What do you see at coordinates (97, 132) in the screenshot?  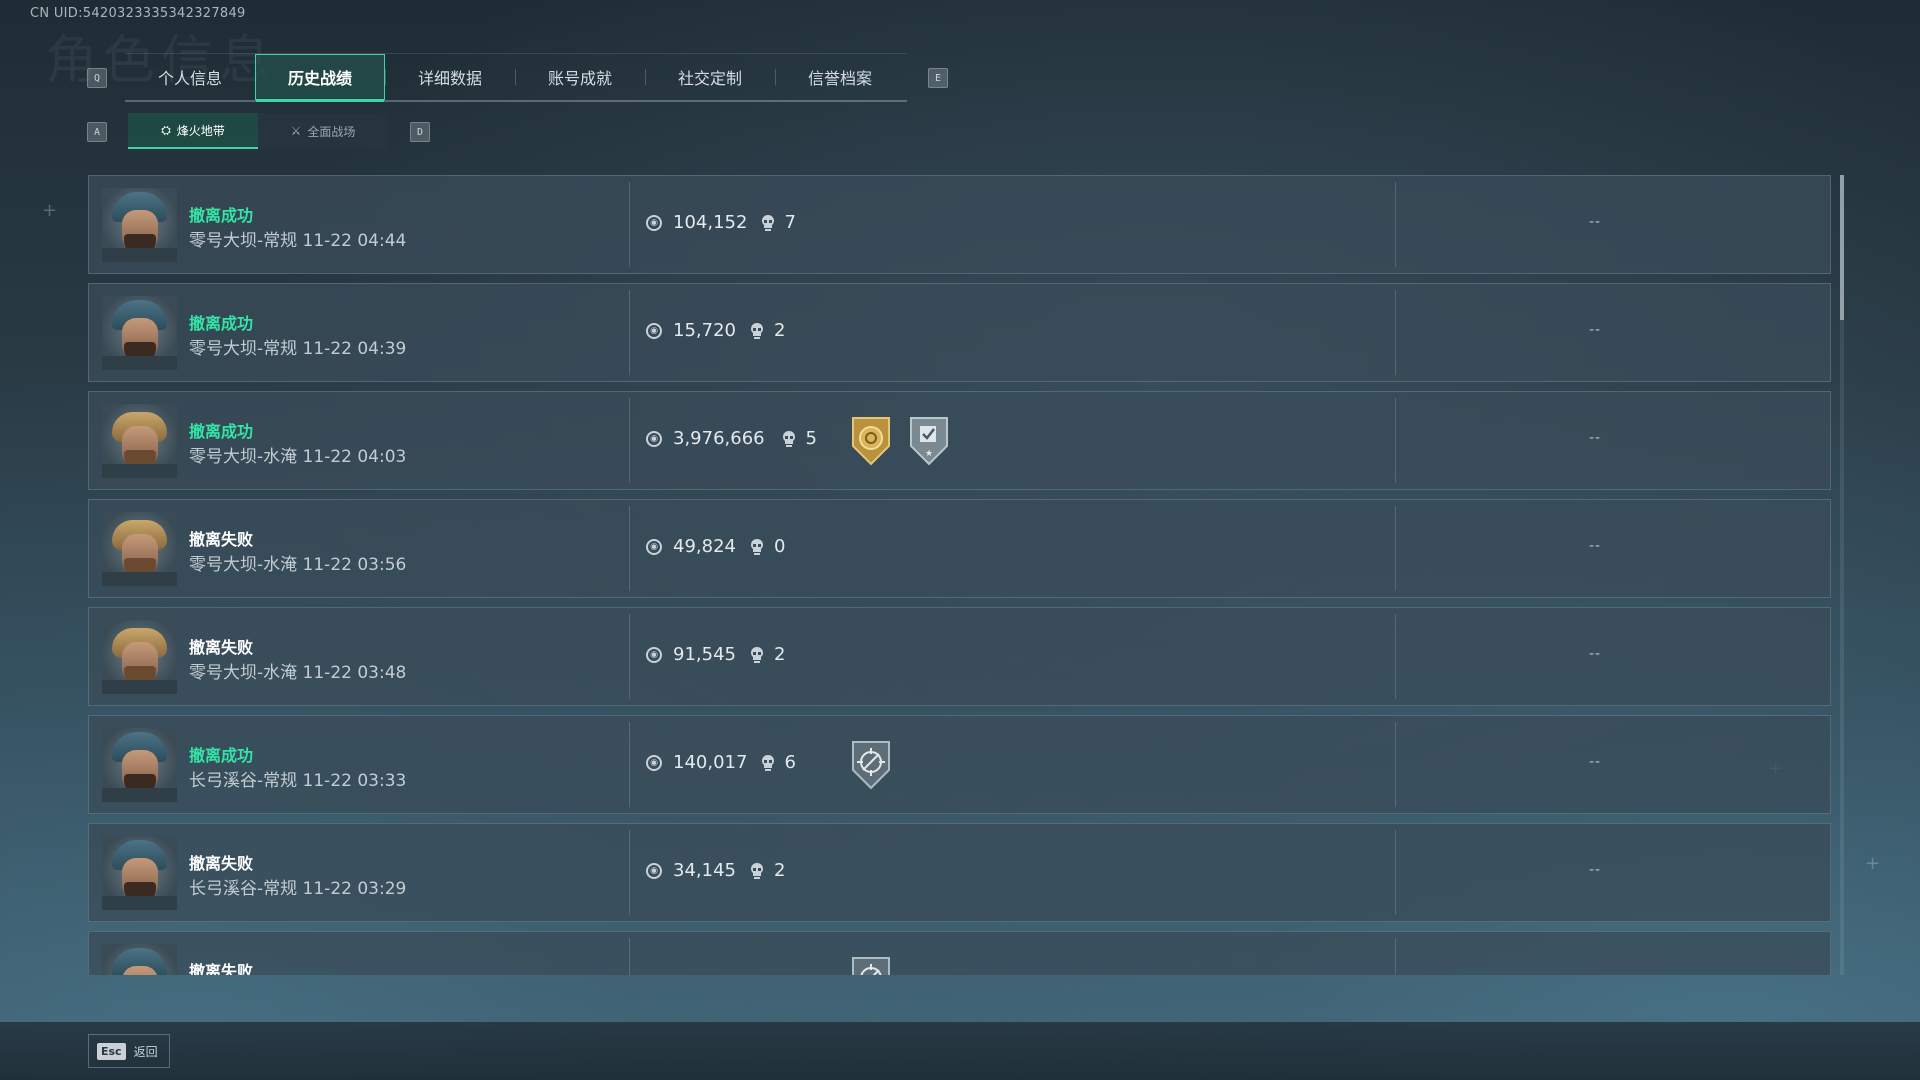 I see `prev-subtab-key: A` at bounding box center [97, 132].